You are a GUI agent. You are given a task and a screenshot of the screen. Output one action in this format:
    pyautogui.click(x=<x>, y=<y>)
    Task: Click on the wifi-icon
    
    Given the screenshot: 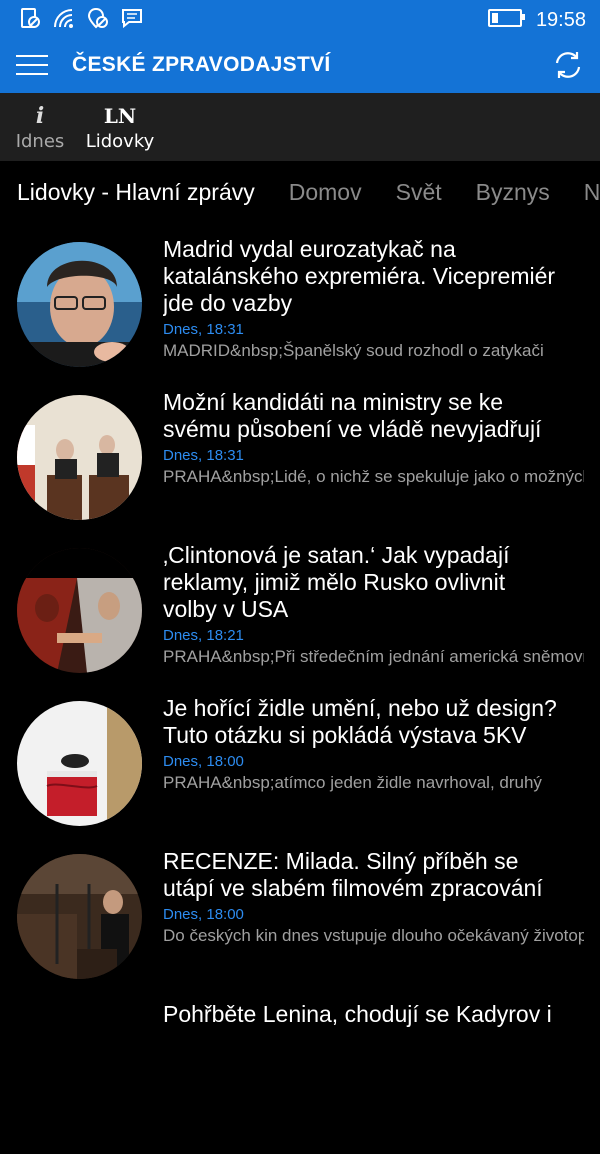 What is the action you would take?
    pyautogui.click(x=64, y=18)
    